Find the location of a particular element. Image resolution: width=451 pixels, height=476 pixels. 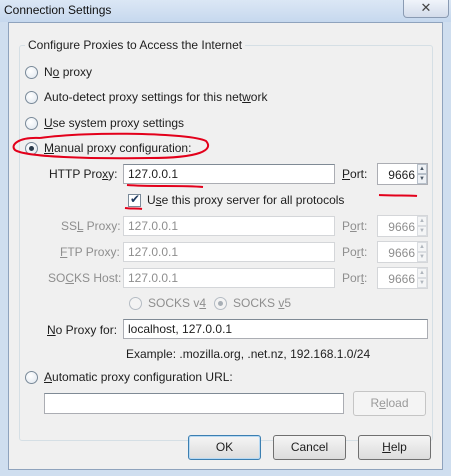

checkmark-icon: ✔ is located at coordinates (135, 199).